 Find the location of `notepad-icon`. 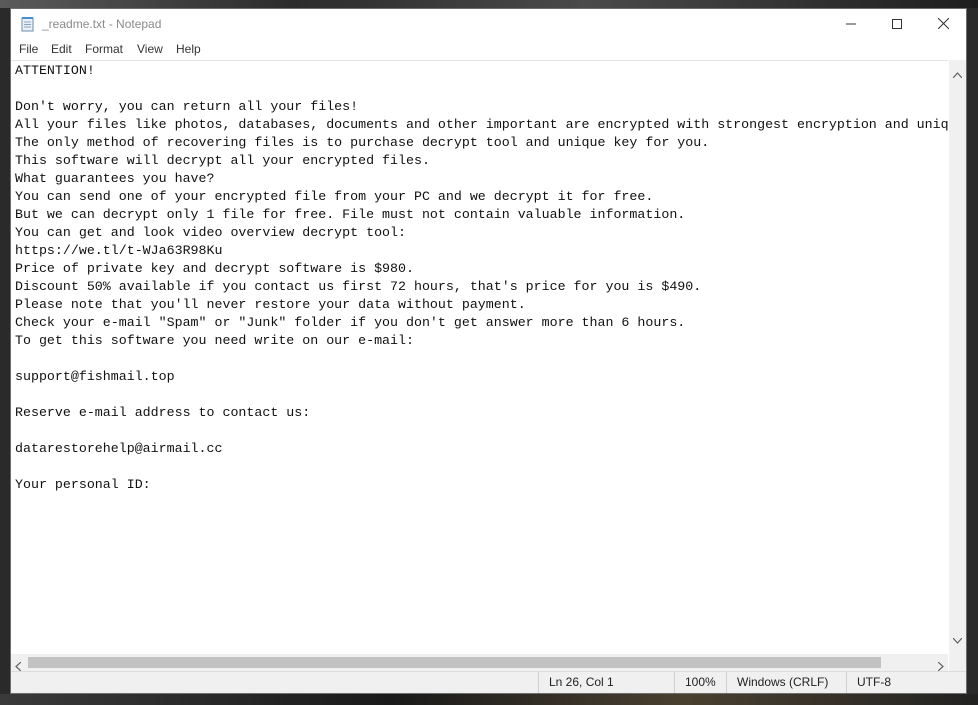

notepad-icon is located at coordinates (28, 24).